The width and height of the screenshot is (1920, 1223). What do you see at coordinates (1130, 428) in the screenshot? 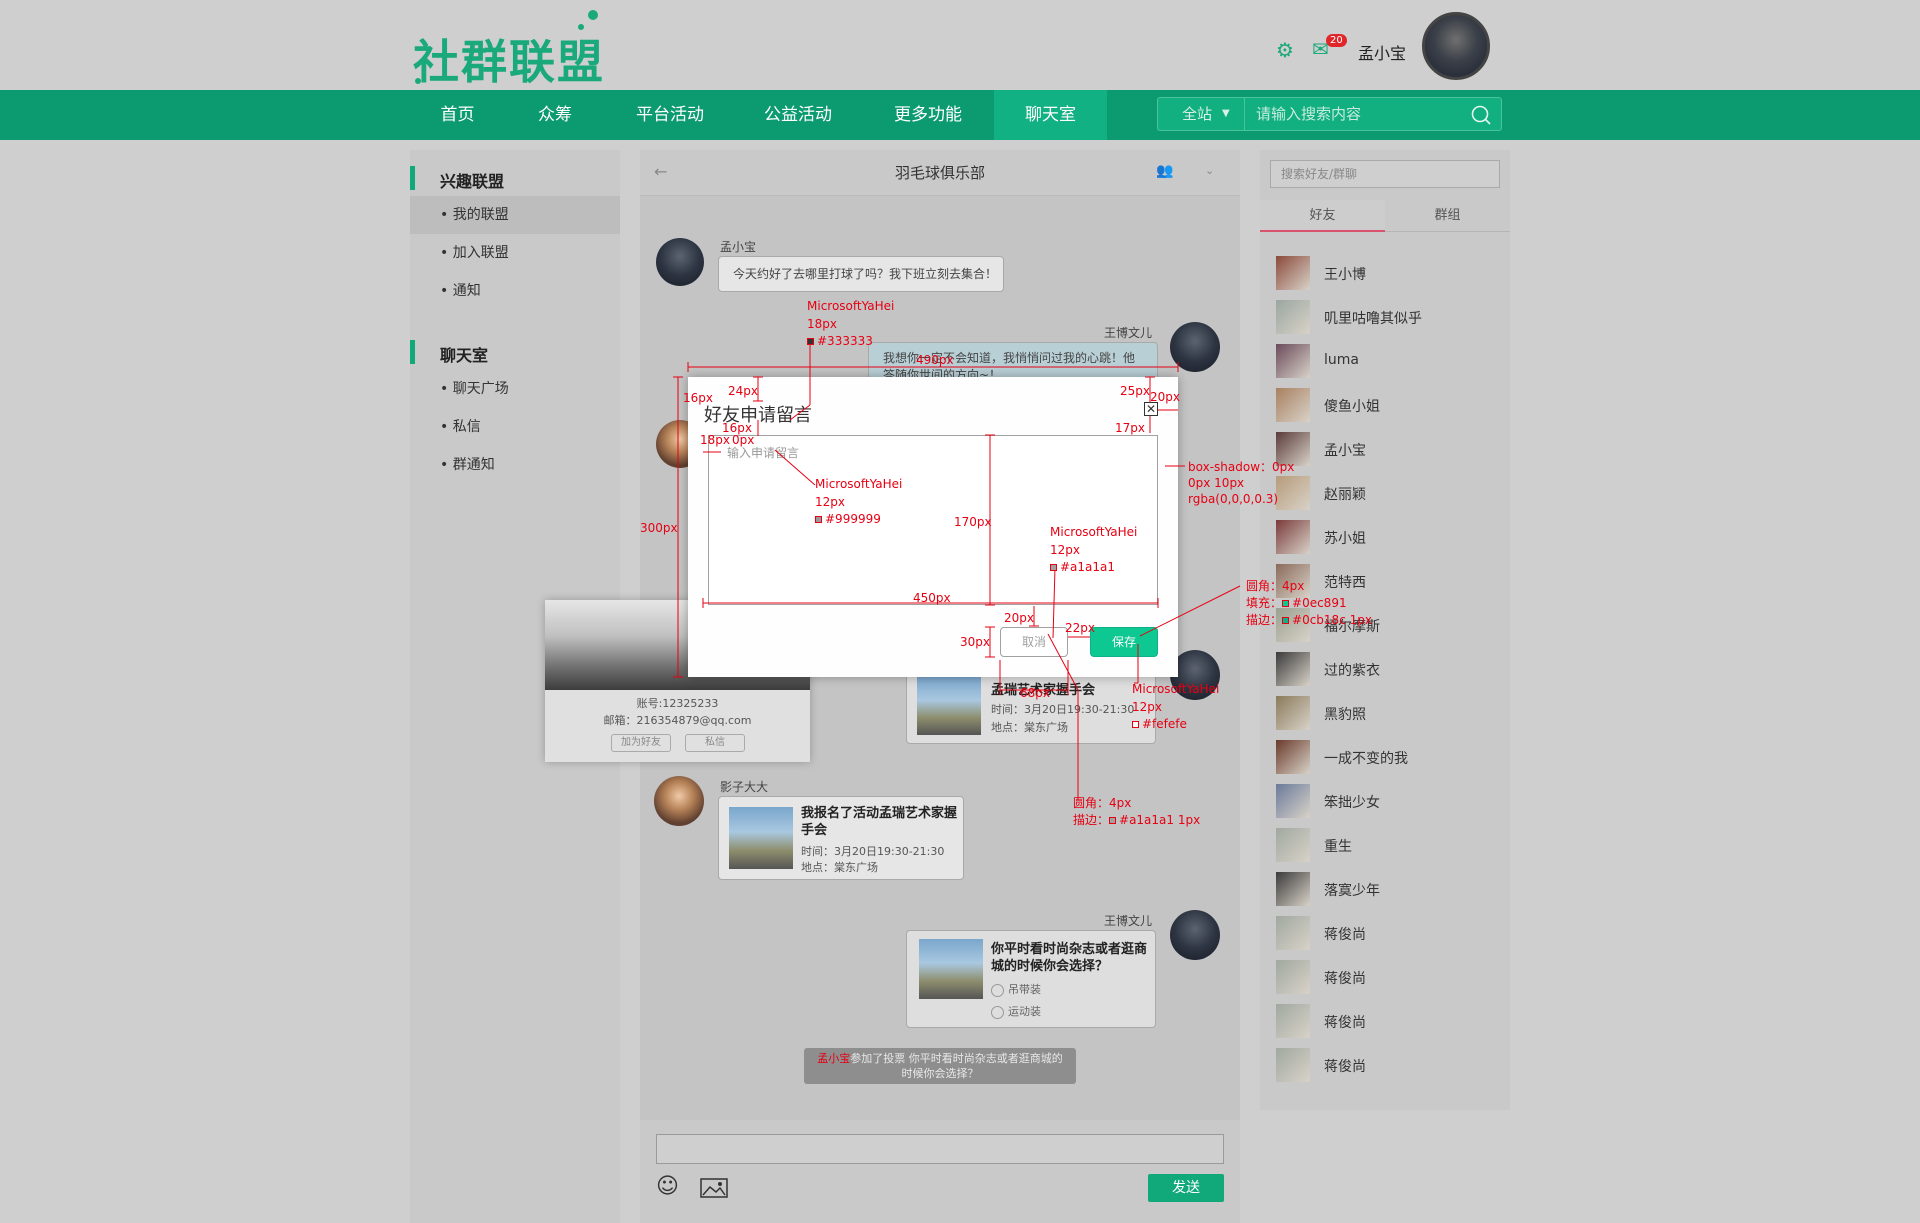
I see `annotation-spacing: 17px` at bounding box center [1130, 428].